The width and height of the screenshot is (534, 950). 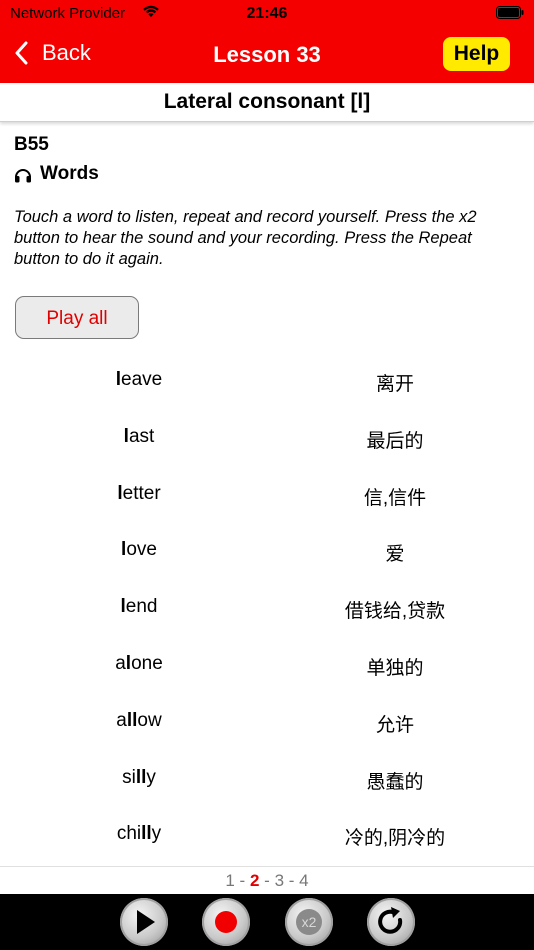 I want to click on word-english: silly, so click(x=139, y=777).